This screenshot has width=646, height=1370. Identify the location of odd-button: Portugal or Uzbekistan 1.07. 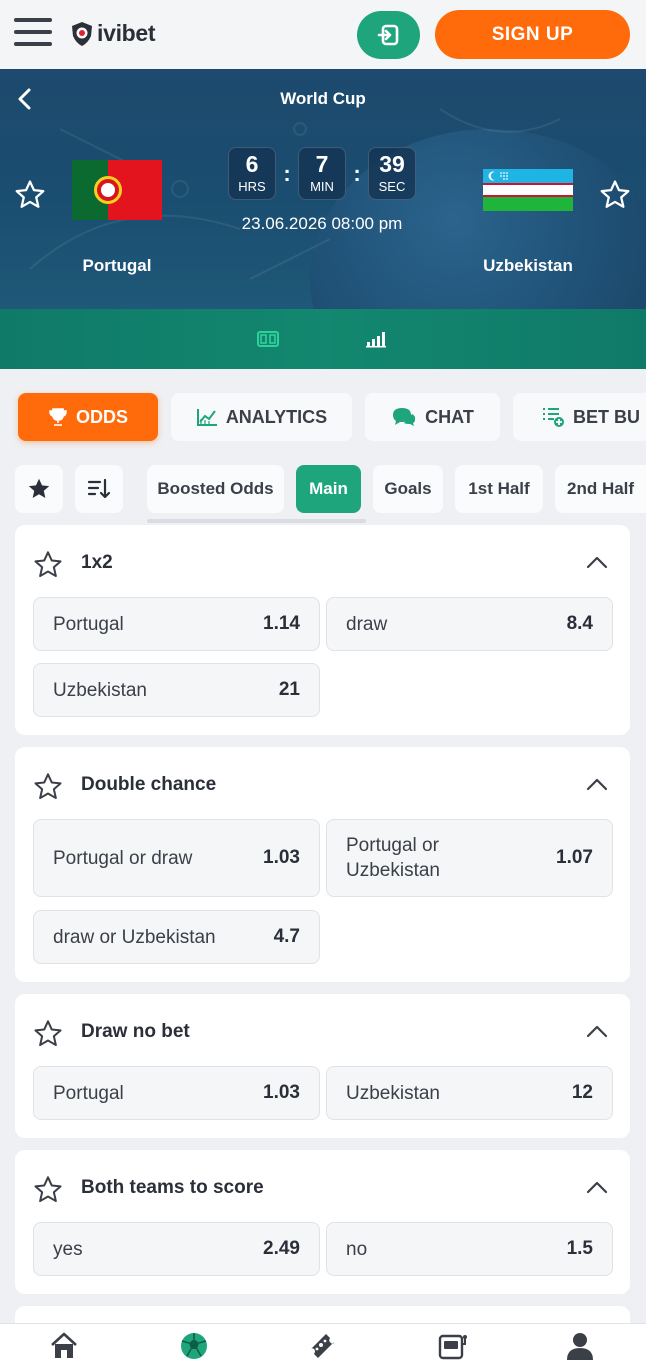
(469, 858).